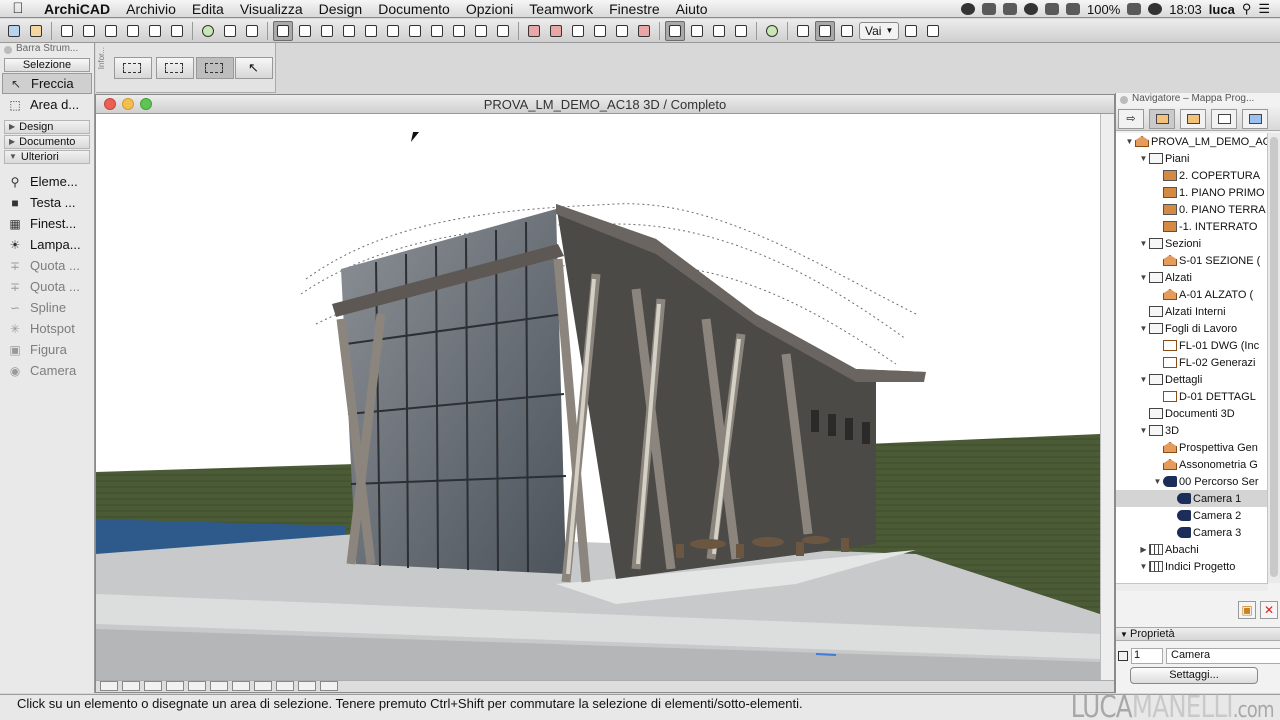  Describe the element at coordinates (1147, 656) in the screenshot. I see `view-id-field: 1` at that location.